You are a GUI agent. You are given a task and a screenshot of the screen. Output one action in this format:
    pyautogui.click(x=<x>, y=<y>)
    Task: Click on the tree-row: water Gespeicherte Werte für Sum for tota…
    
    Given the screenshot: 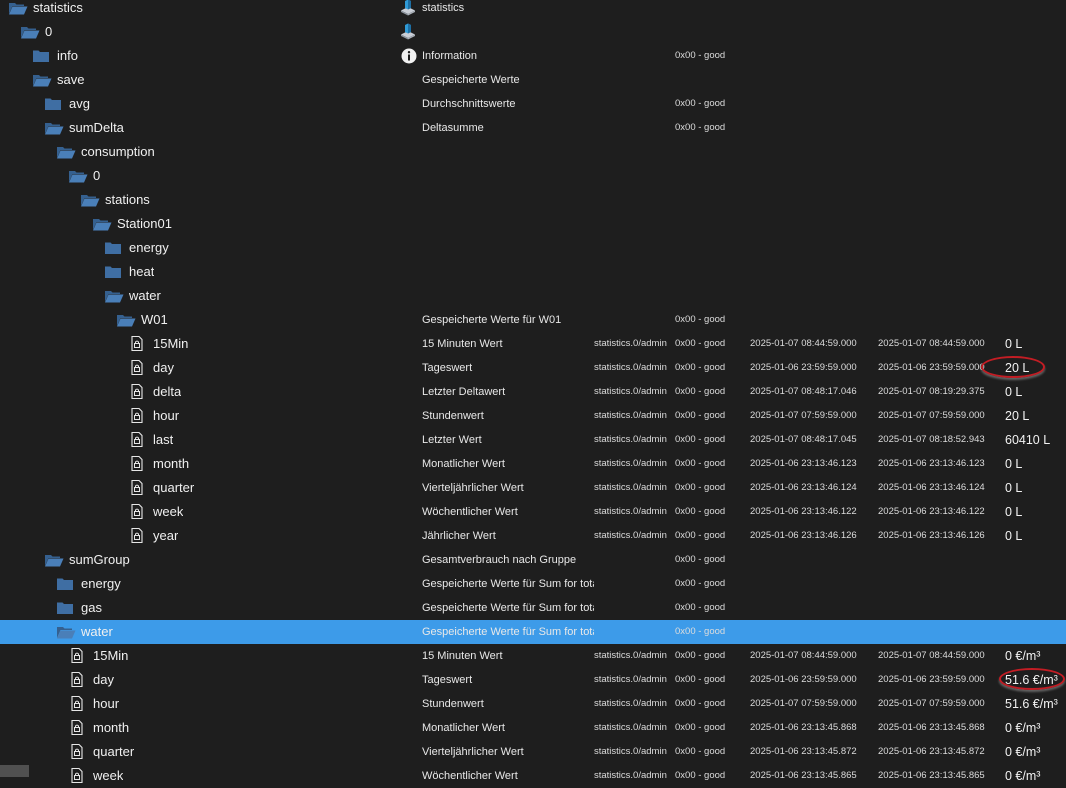 What is the action you would take?
    pyautogui.click(x=533, y=632)
    